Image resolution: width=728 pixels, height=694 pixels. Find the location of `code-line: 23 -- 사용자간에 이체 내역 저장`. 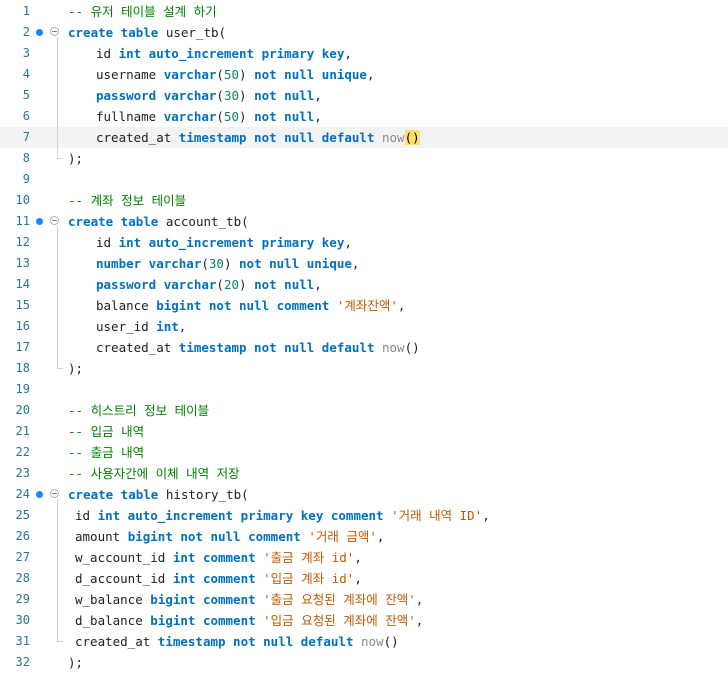

code-line: 23 -- 사용자간에 이체 내역 저장 is located at coordinates (364, 473).